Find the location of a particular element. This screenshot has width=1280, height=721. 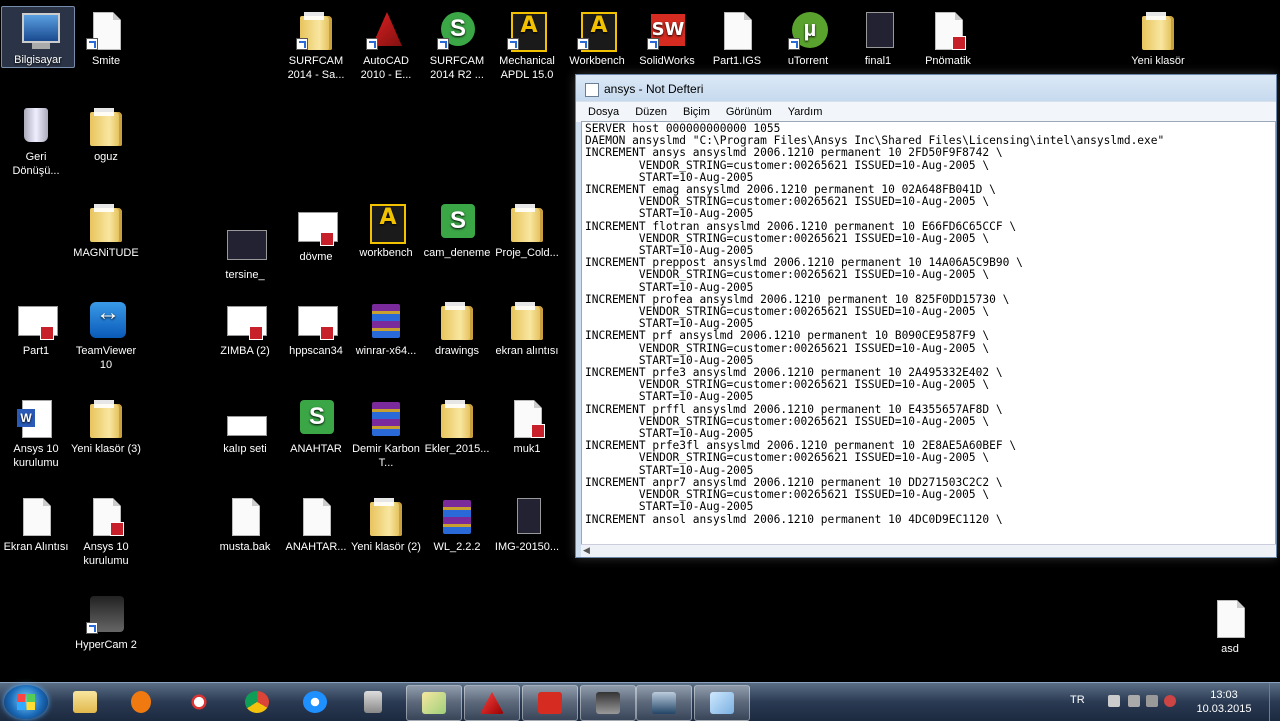

notepad-icon is located at coordinates (722, 703).